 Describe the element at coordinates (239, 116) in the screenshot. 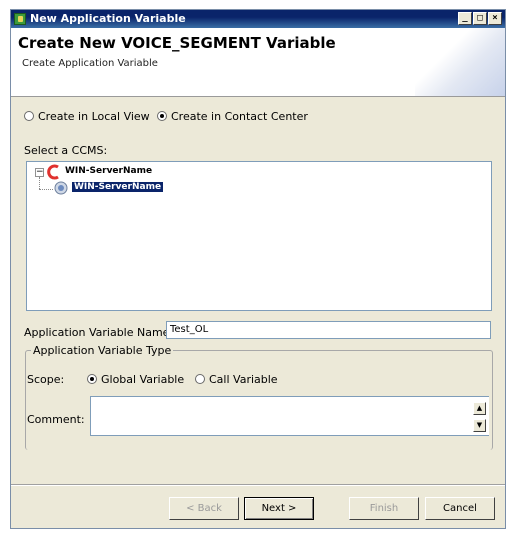

I see `contact-center-label: Create in Contact Center` at that location.